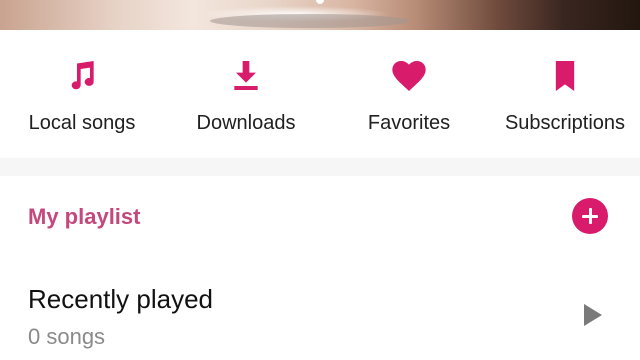 This screenshot has height=360, width=640. What do you see at coordinates (67, 336) in the screenshot?
I see `playlist-item-song-count: 0 songs` at bounding box center [67, 336].